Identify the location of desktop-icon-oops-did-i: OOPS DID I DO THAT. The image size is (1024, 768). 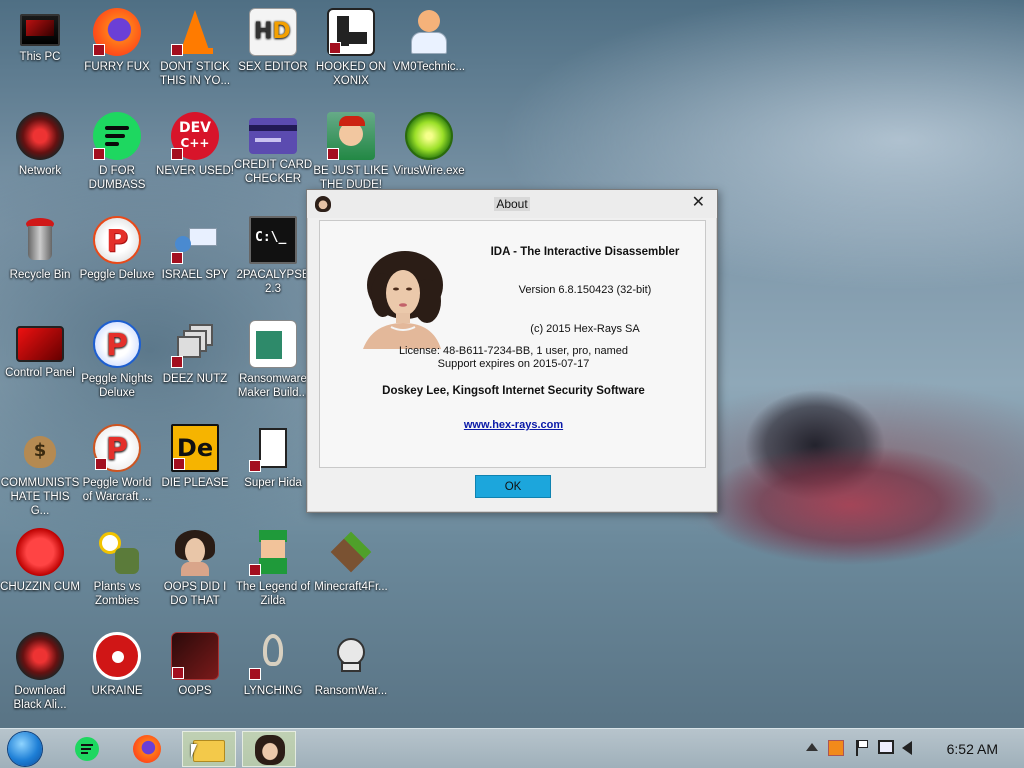
(195, 566).